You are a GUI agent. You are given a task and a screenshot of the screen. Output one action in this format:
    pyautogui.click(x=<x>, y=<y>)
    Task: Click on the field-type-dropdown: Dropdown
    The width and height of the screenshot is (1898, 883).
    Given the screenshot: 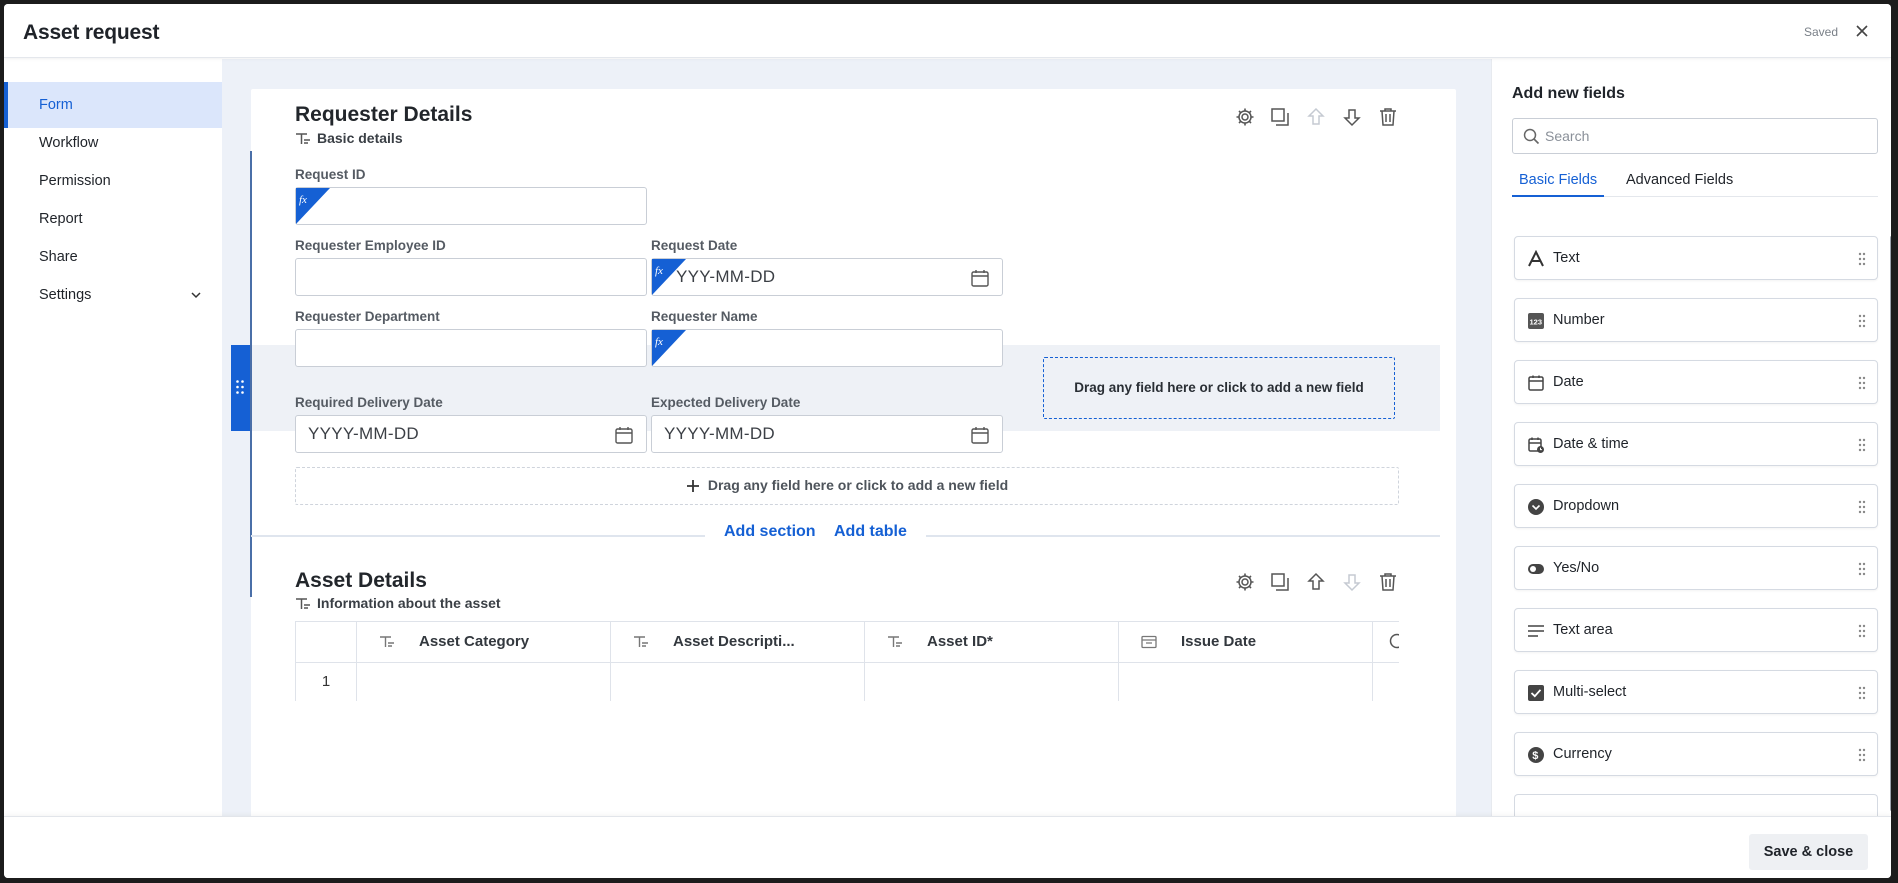 What is the action you would take?
    pyautogui.click(x=1696, y=506)
    